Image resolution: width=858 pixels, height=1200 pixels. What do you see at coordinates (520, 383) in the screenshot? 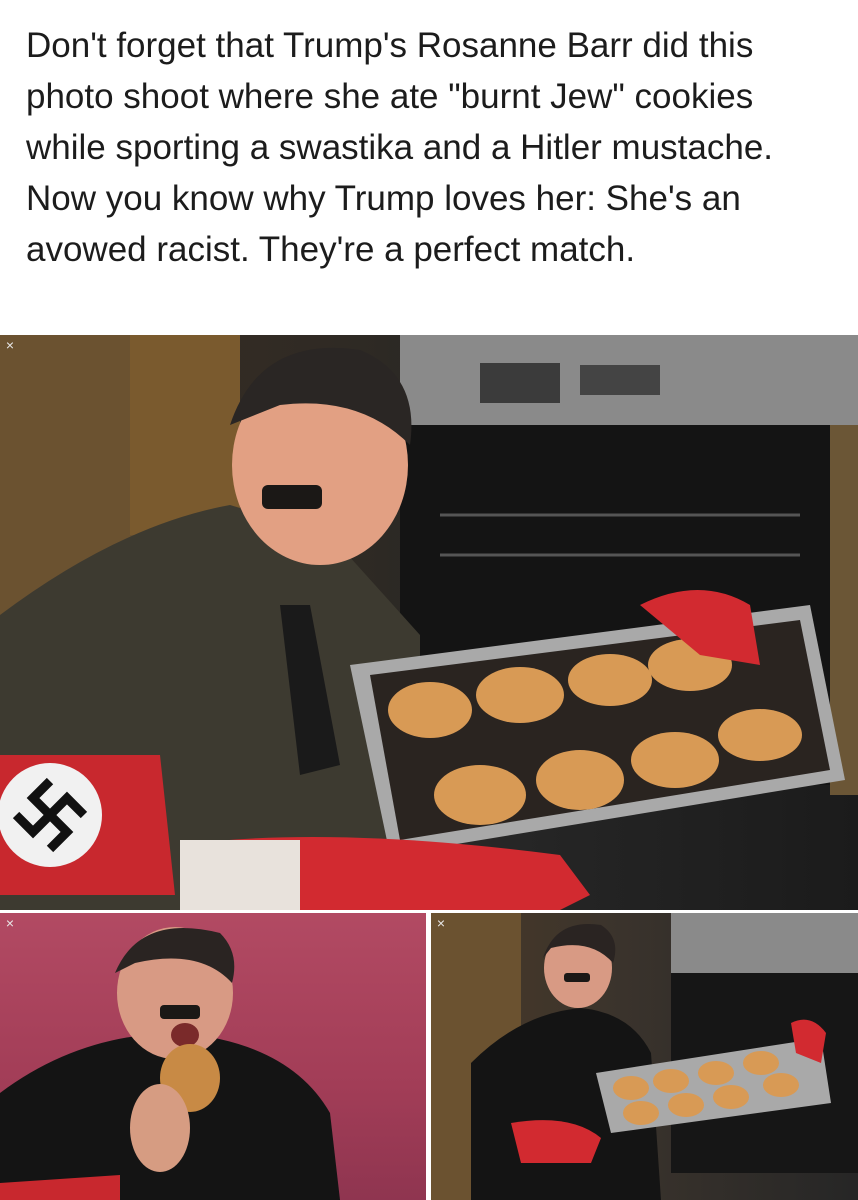
I see `oven-display` at bounding box center [520, 383].